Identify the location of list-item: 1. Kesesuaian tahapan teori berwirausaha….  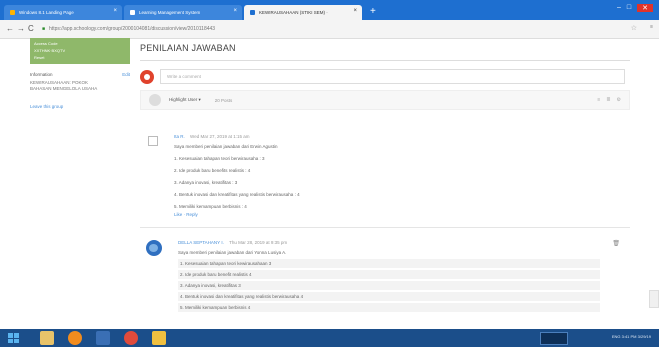
(219, 158).